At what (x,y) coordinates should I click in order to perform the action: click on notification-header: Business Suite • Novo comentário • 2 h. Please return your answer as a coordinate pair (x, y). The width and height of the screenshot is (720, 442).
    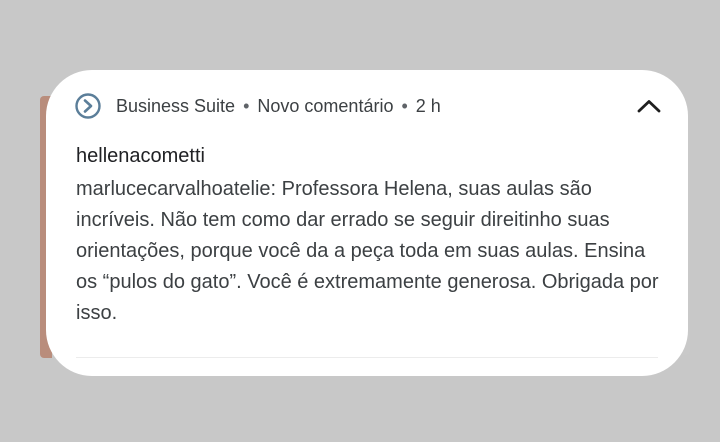
    Looking at the image, I should click on (369, 106).